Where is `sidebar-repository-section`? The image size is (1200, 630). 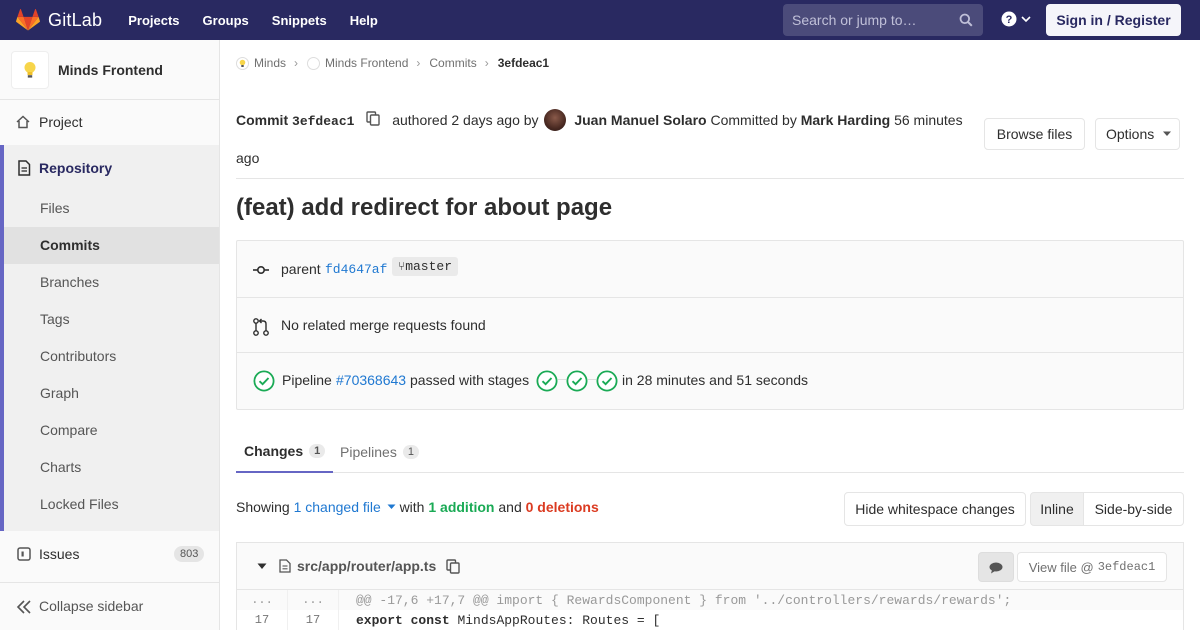
sidebar-repository-section is located at coordinates (109, 338).